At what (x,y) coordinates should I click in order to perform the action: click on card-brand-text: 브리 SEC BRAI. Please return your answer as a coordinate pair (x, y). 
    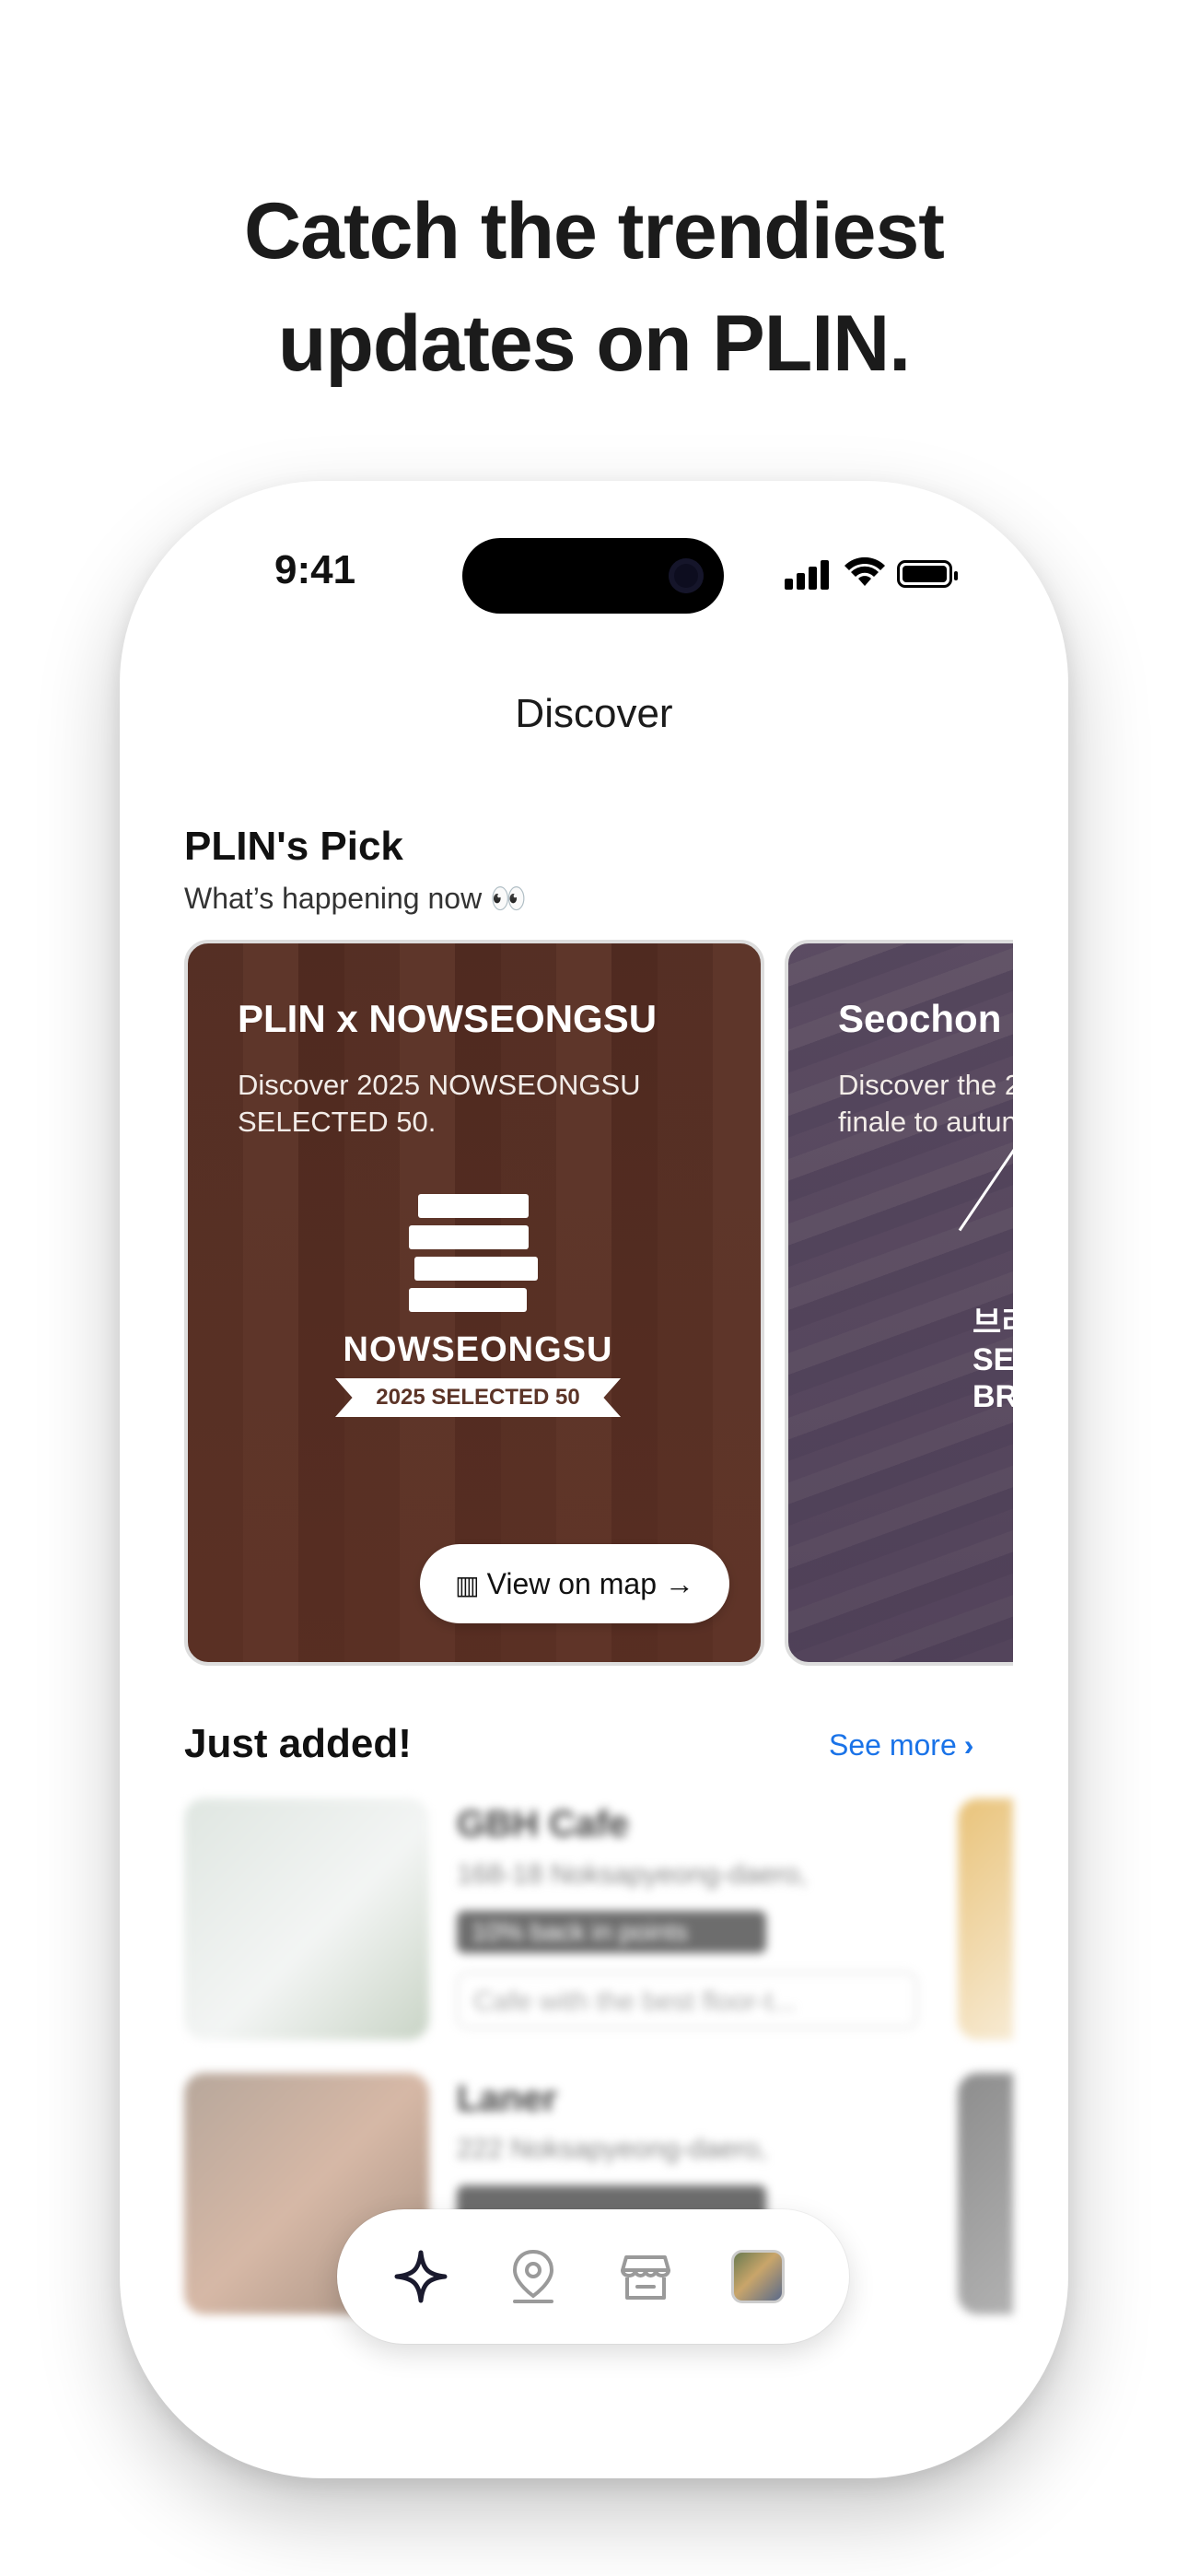
    Looking at the image, I should click on (993, 1360).